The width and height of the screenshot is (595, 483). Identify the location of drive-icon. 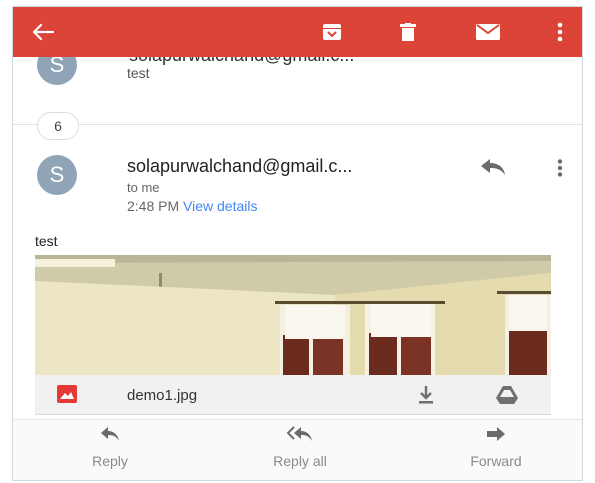
(507, 397).